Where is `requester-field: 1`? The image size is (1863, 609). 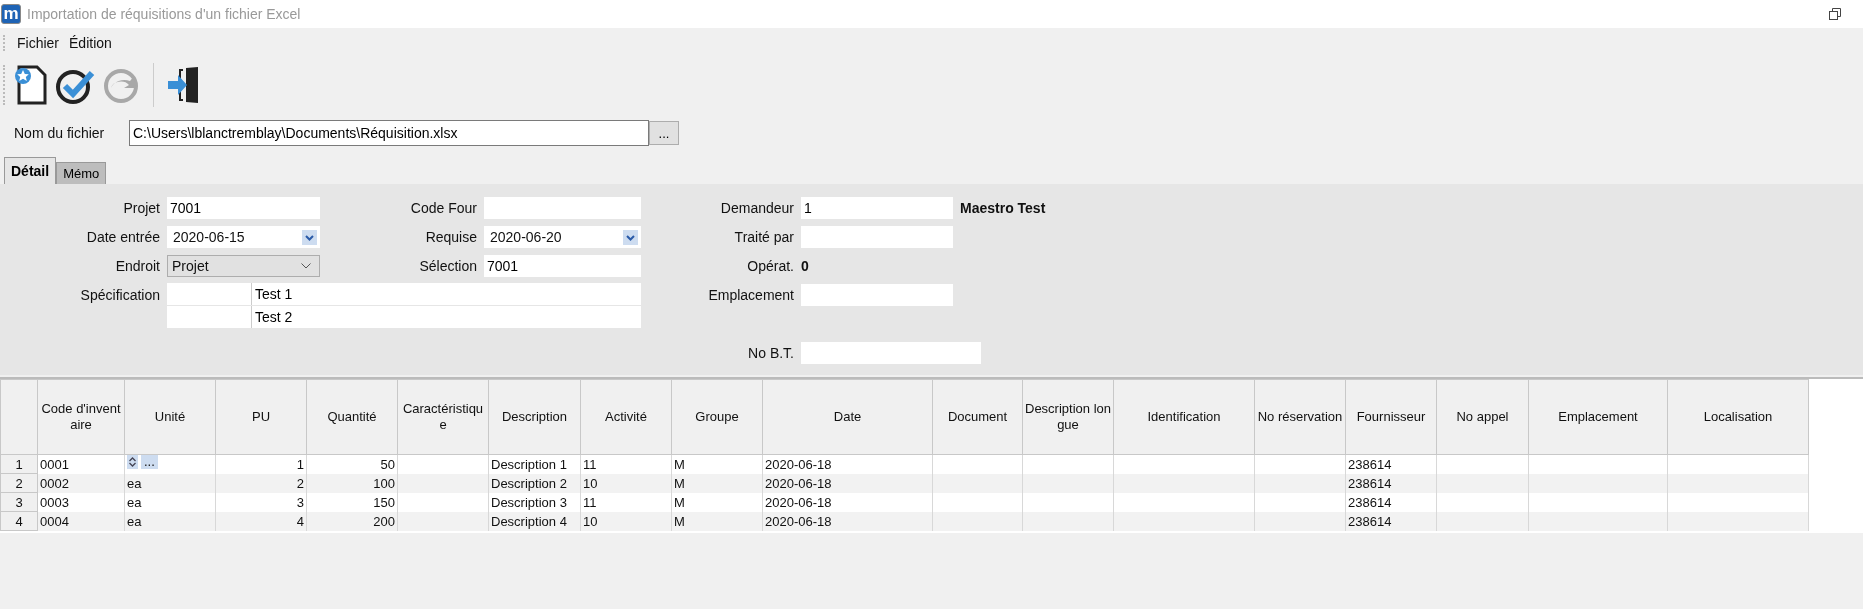
requester-field: 1 is located at coordinates (877, 208).